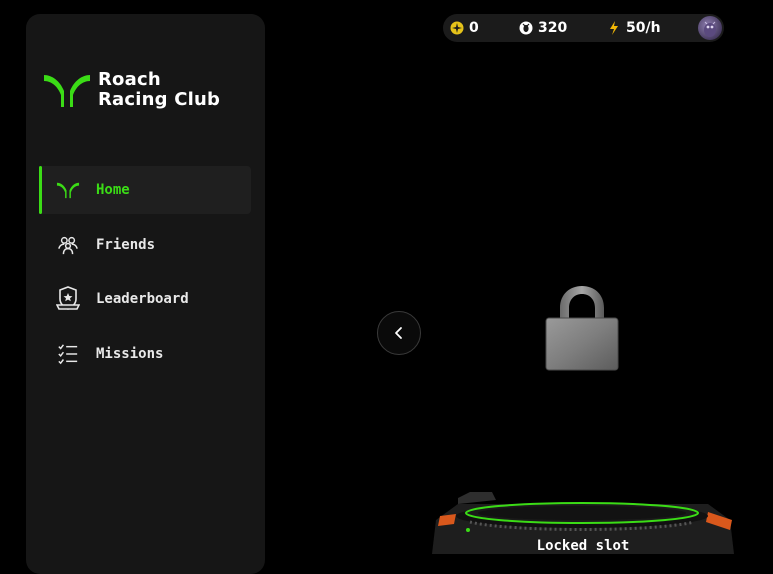  I want to click on sidebar-nav: Home Friends Leaderboard Missions, so click(145, 275).